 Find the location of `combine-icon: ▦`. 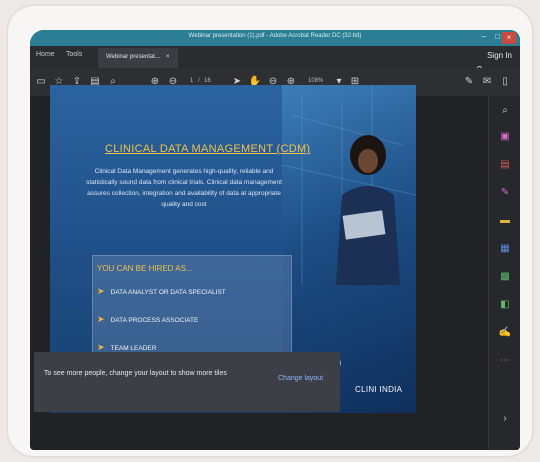

combine-icon: ▦ is located at coordinates (505, 249).